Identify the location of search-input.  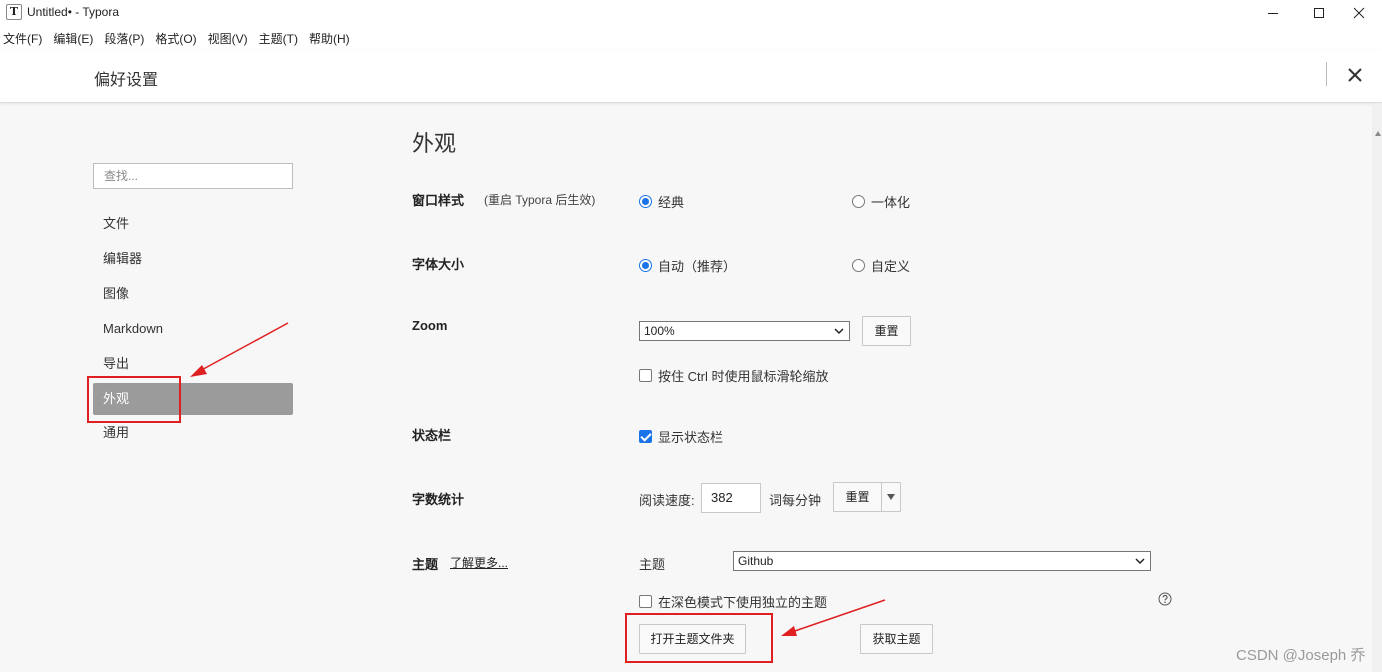
(193, 176).